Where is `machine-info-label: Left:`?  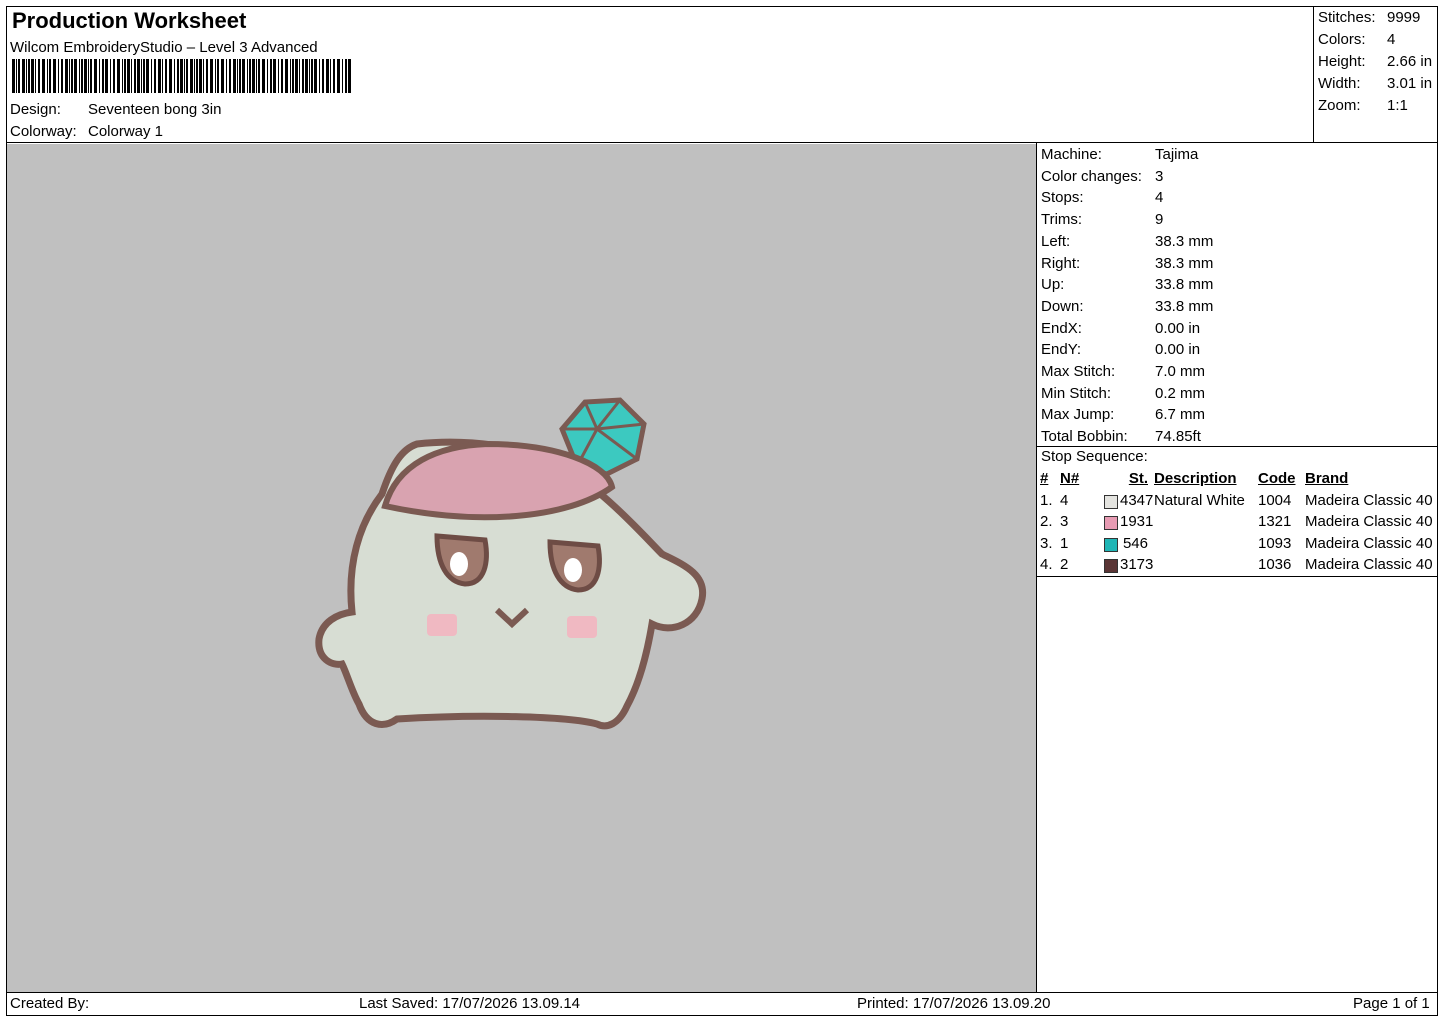 machine-info-label: Left: is located at coordinates (1056, 241).